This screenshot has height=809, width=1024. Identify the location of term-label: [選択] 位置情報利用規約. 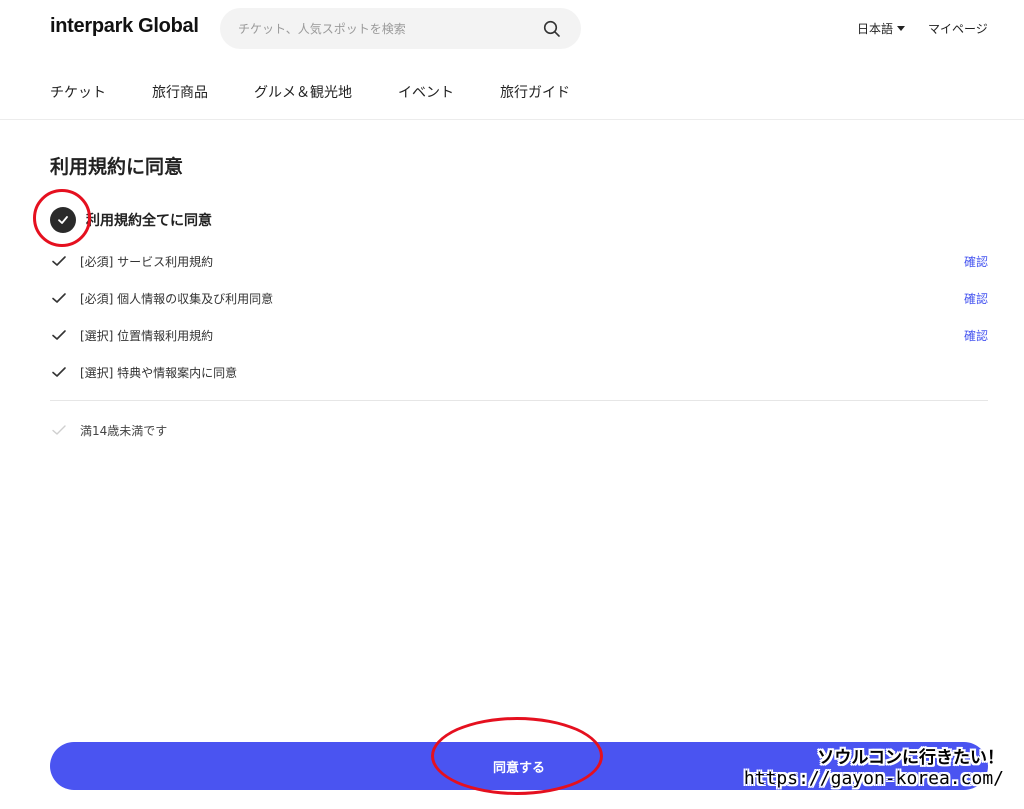
(147, 335).